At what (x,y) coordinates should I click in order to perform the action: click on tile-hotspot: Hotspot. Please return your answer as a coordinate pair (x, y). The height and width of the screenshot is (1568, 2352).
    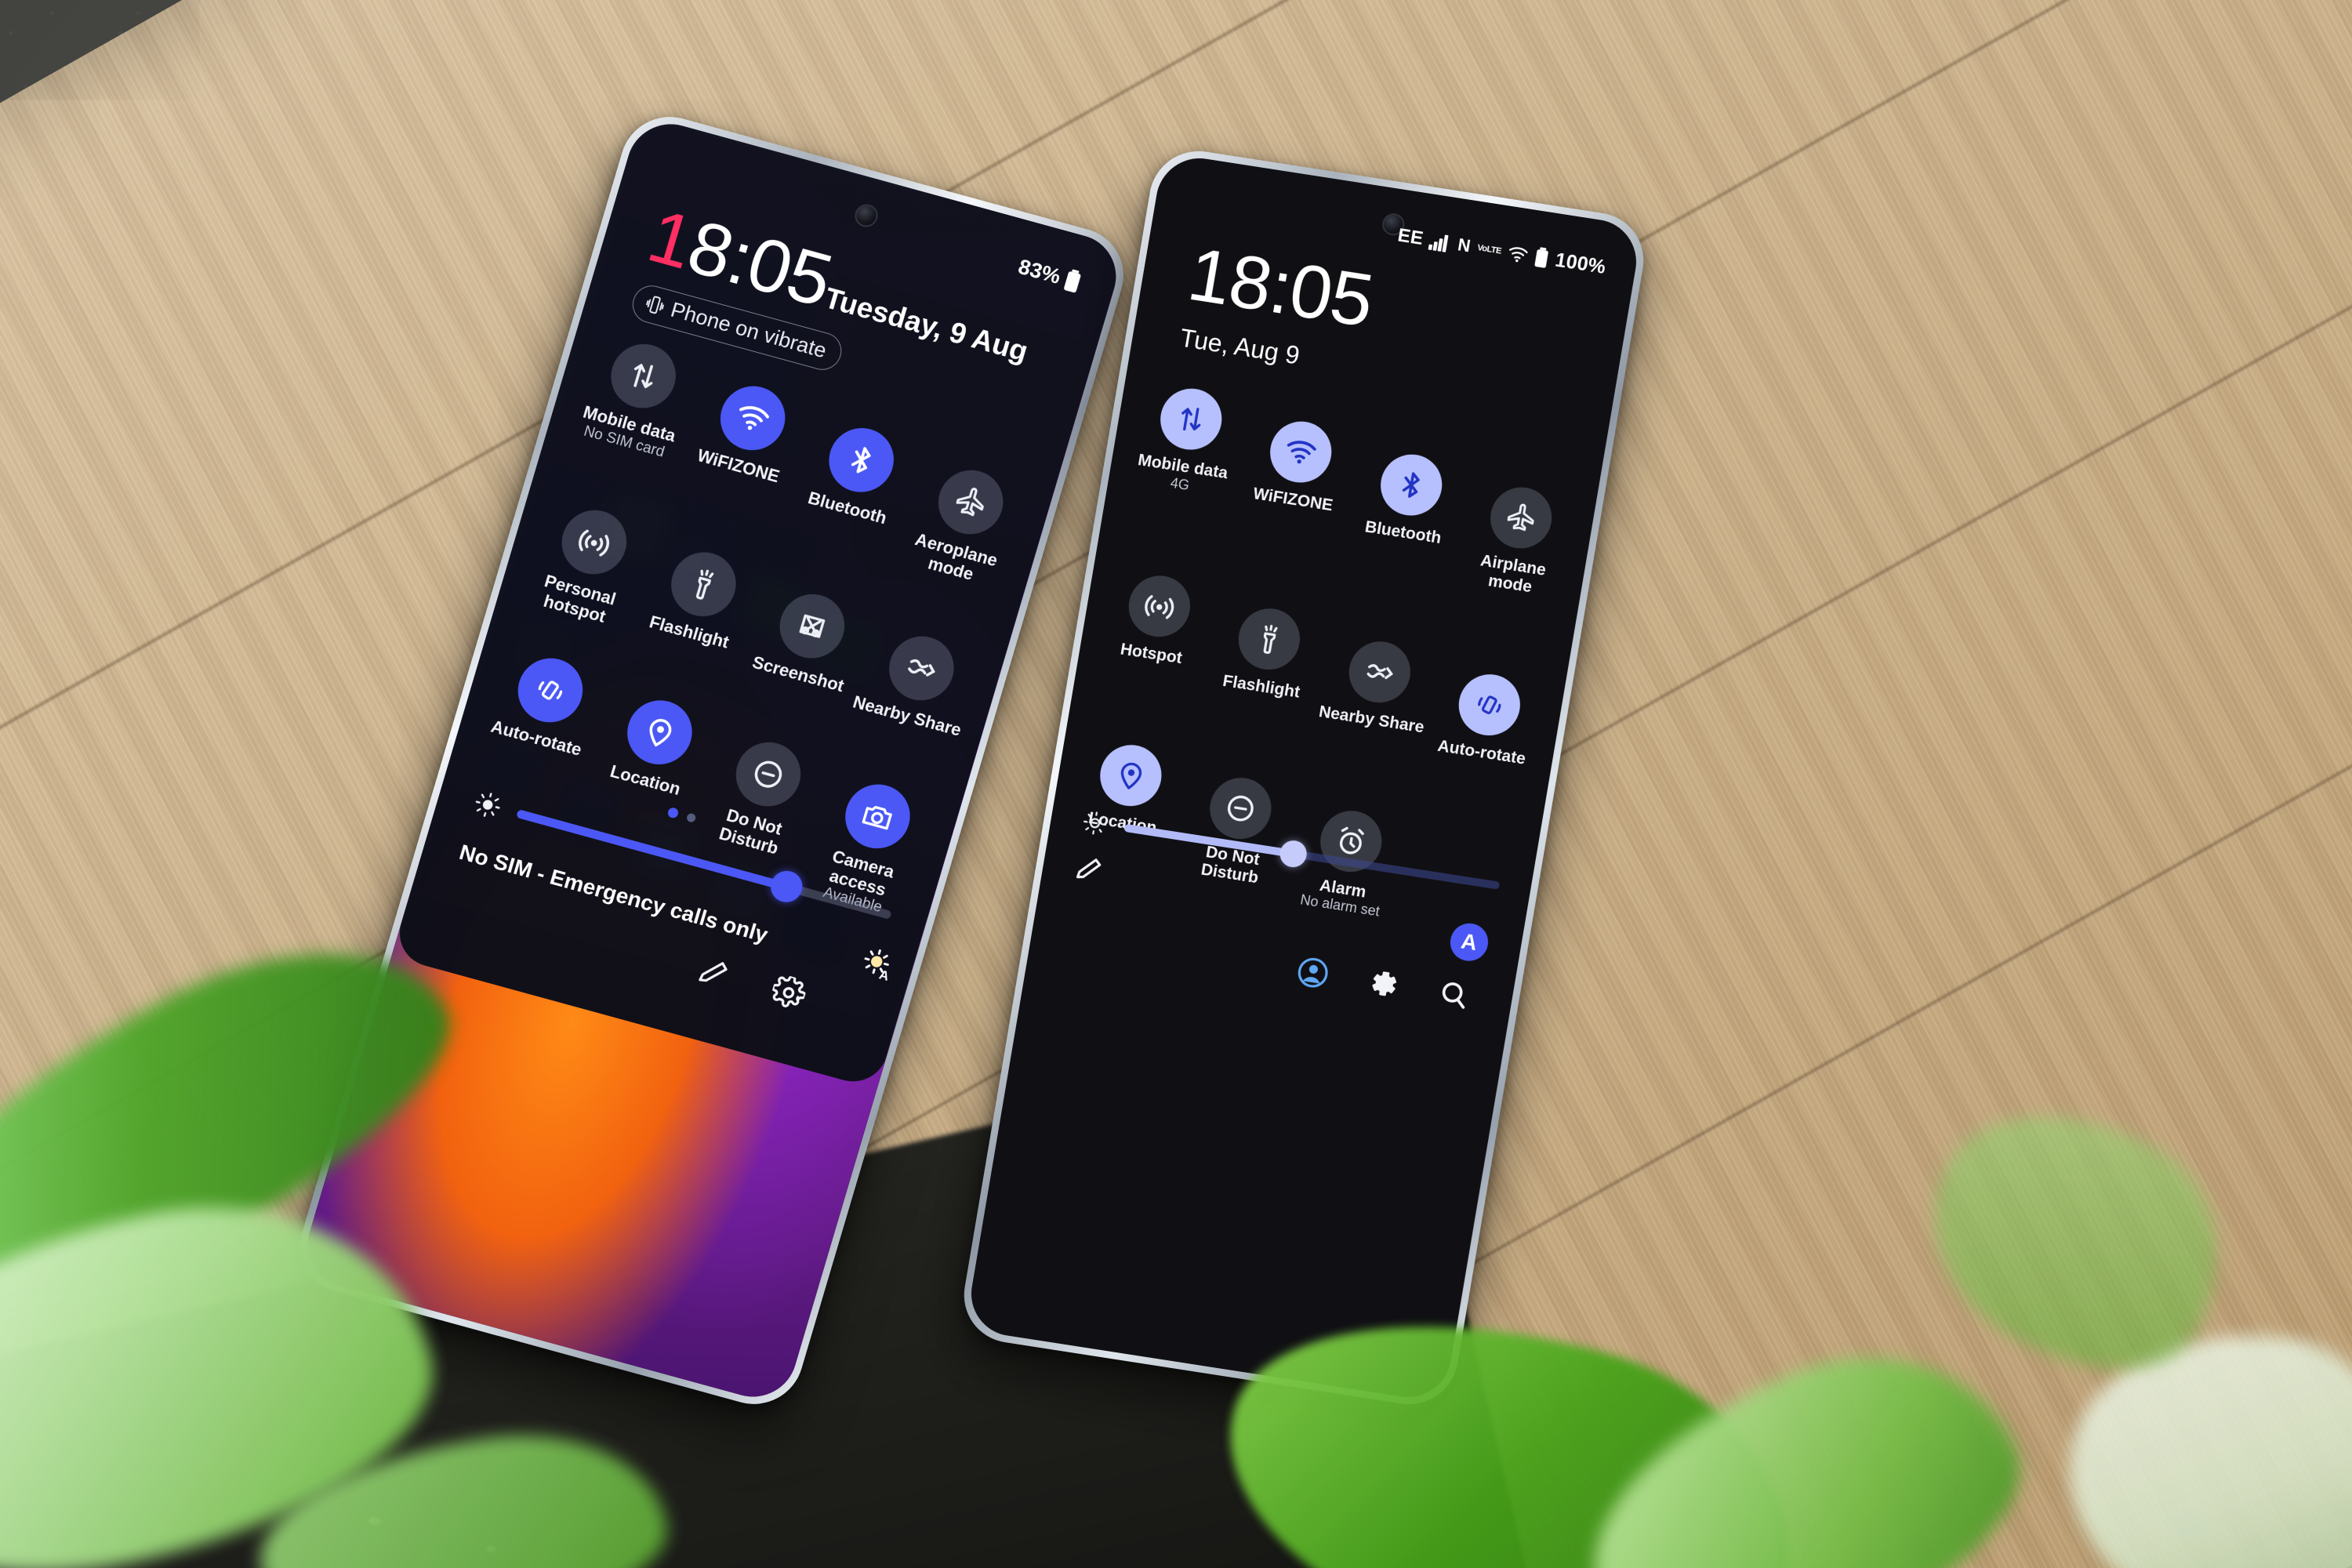
    Looking at the image, I should click on (1153, 643).